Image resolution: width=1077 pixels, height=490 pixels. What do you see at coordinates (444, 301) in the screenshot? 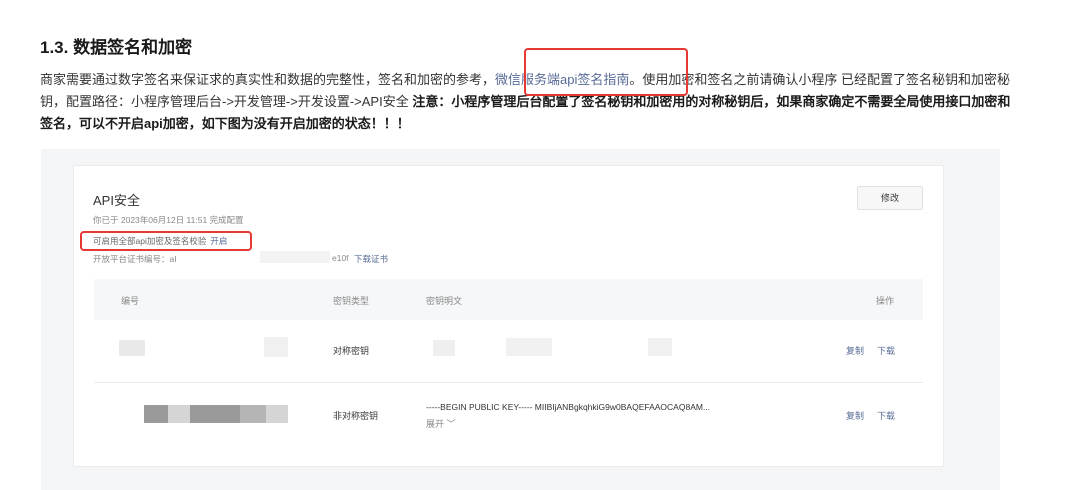
I see `header-plaintext: 密钥明文` at bounding box center [444, 301].